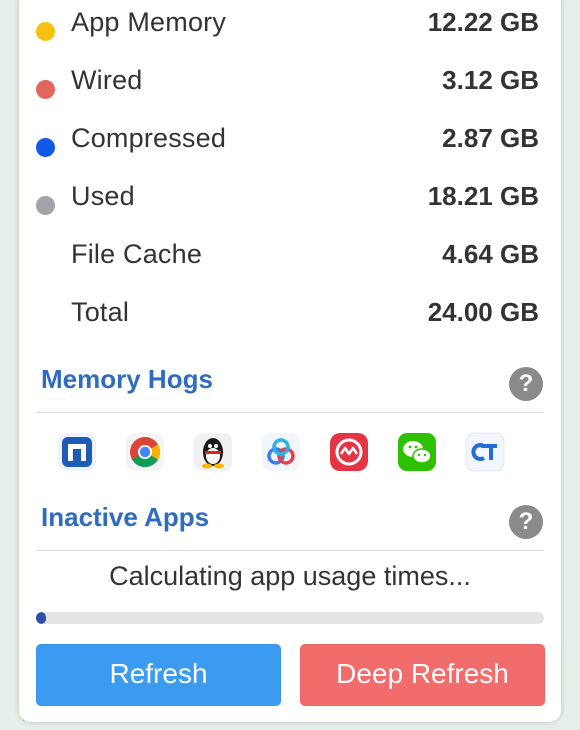 The height and width of the screenshot is (730, 580). What do you see at coordinates (483, 196) in the screenshot?
I see `memory-value: 18.21 GB` at bounding box center [483, 196].